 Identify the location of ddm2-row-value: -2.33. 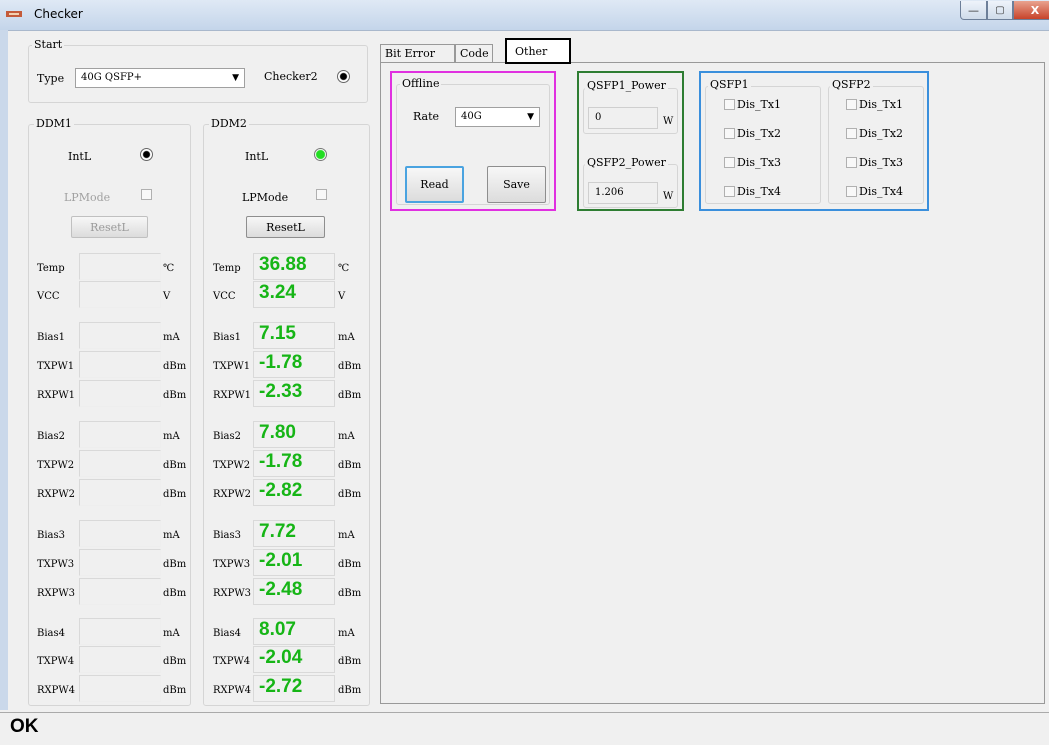
(294, 393).